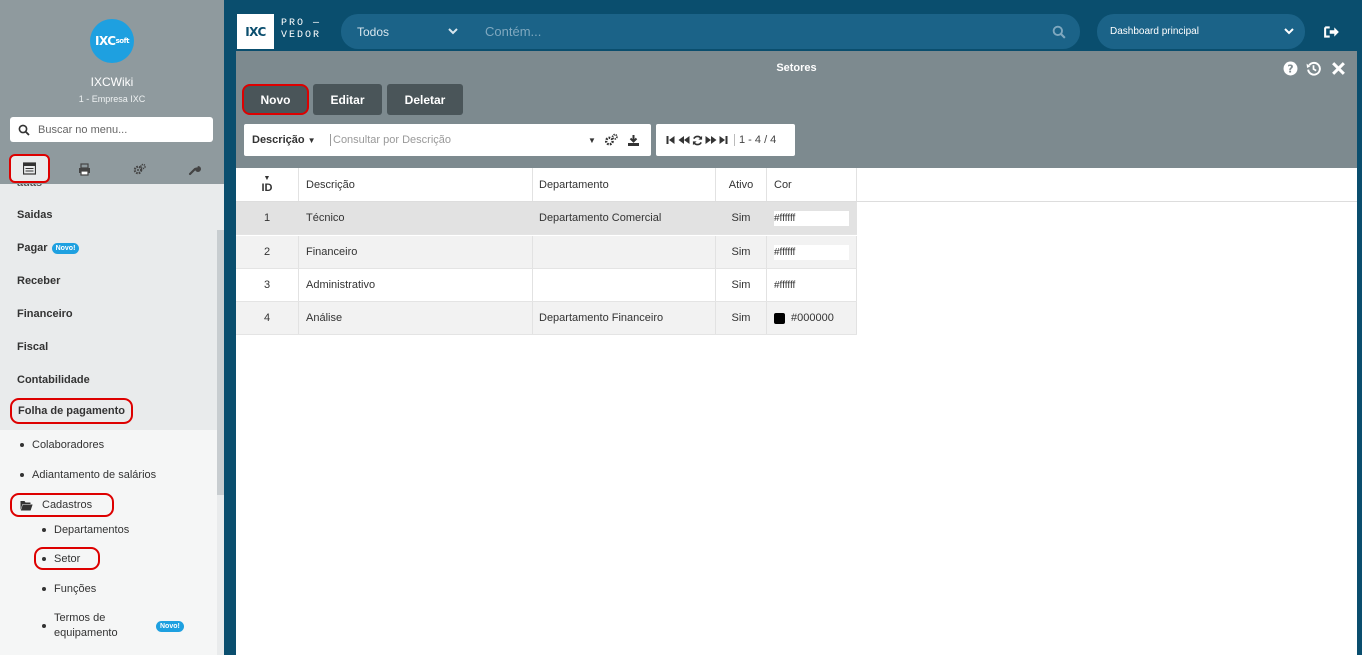 This screenshot has width=1362, height=655. I want to click on color-value: #000000, so click(812, 318).